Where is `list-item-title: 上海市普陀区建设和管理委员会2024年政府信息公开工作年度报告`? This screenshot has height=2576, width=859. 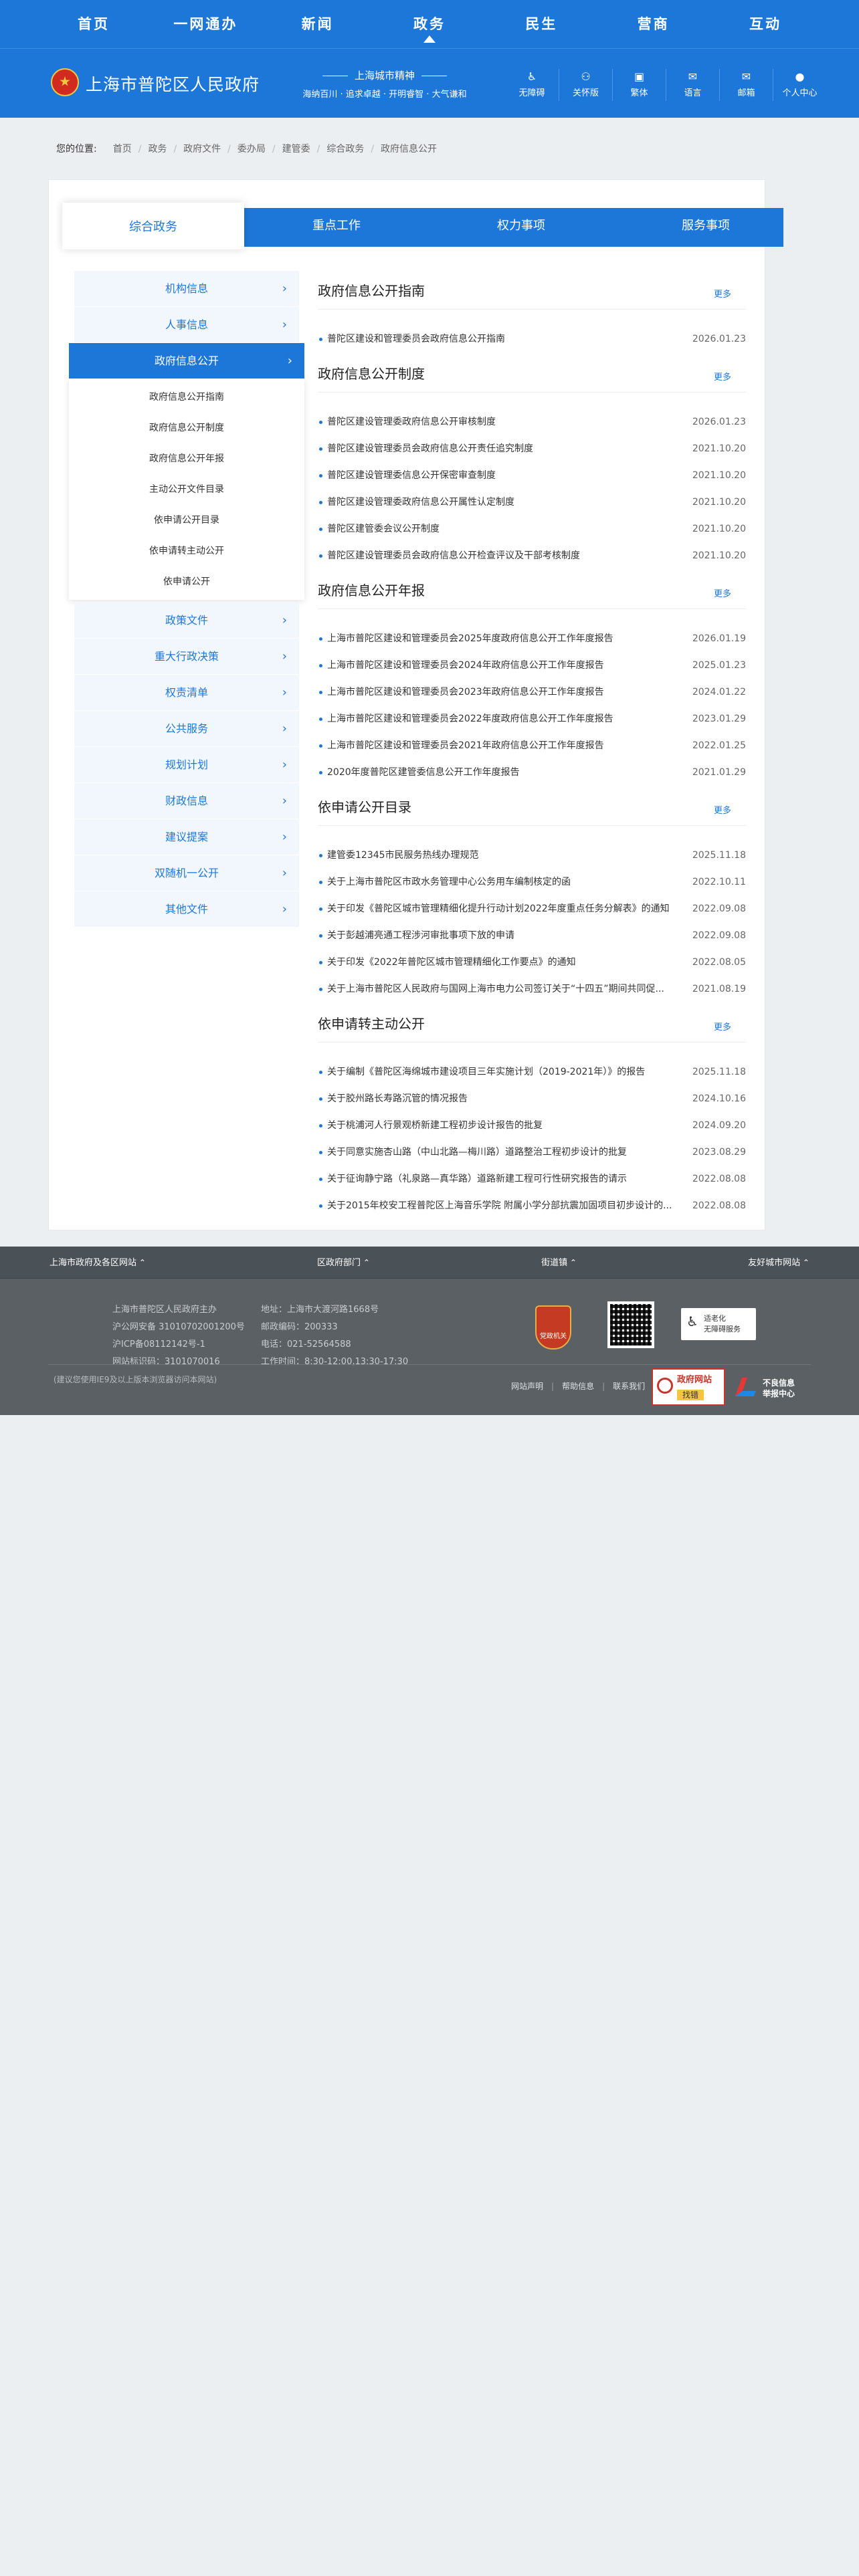
list-item-title: 上海市普陀区建设和管理委员会2024年政府信息公开工作年度报告 is located at coordinates (508, 665).